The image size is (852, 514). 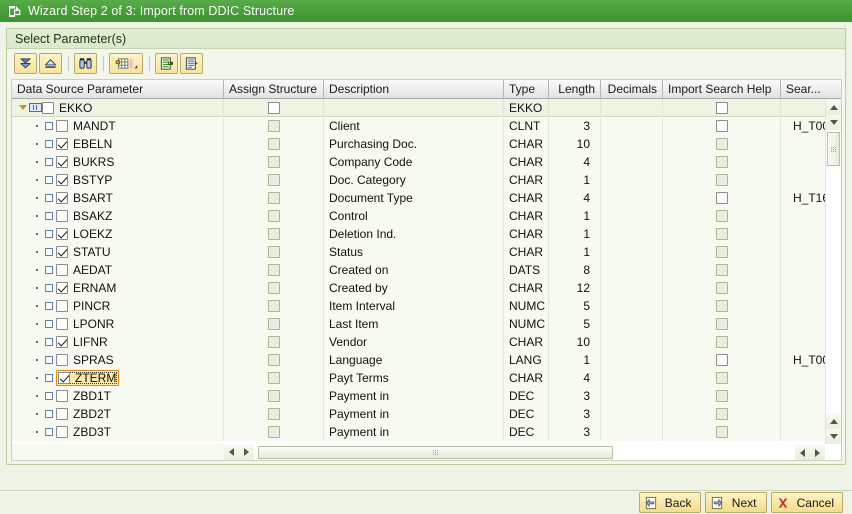 I want to click on scroll-page-down-button, so click(x=833, y=122).